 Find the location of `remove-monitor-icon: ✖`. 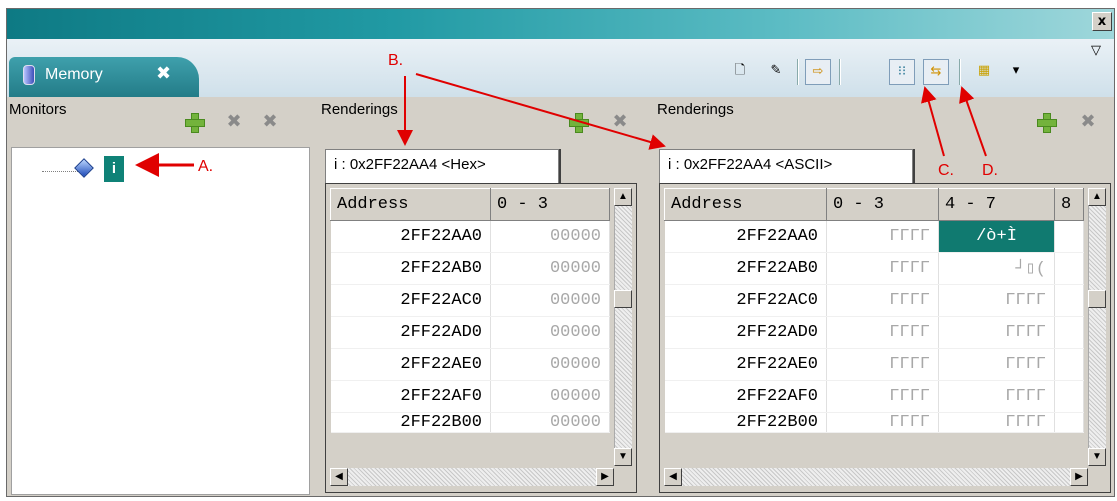

remove-monitor-icon: ✖ is located at coordinates (234, 122).